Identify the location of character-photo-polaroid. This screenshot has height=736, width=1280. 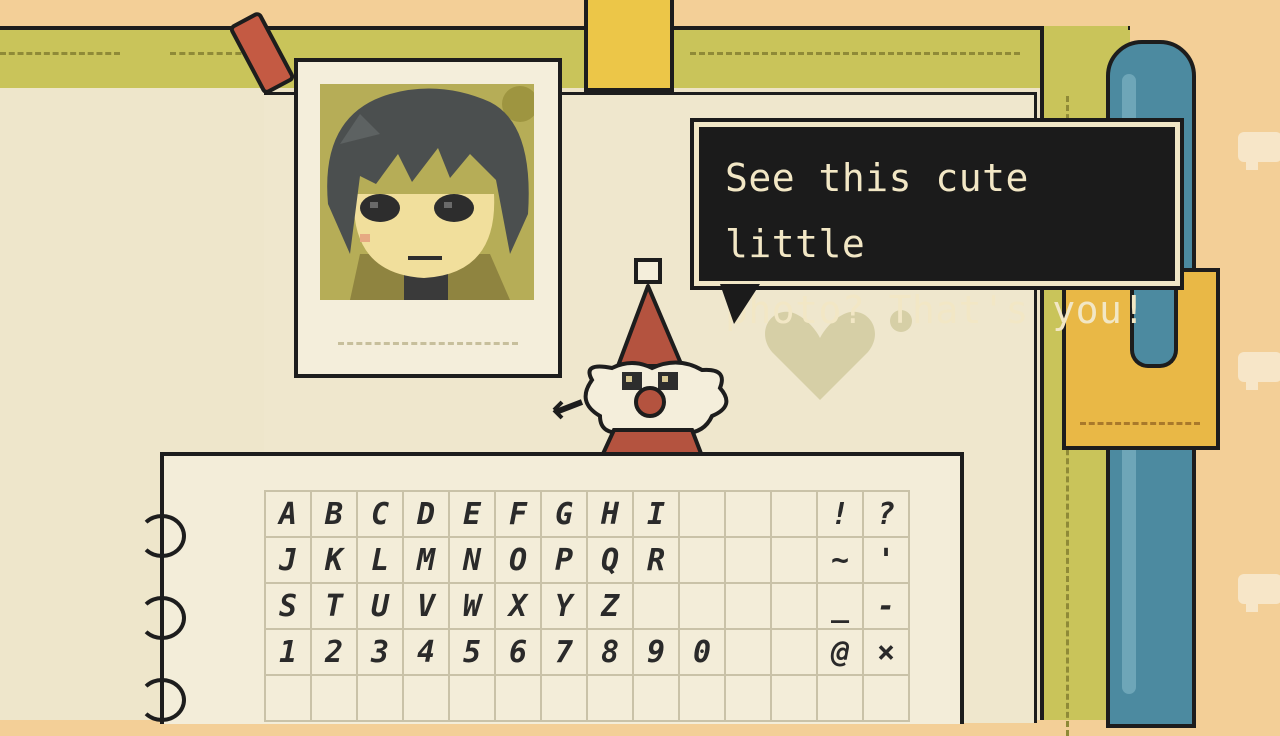
(428, 218).